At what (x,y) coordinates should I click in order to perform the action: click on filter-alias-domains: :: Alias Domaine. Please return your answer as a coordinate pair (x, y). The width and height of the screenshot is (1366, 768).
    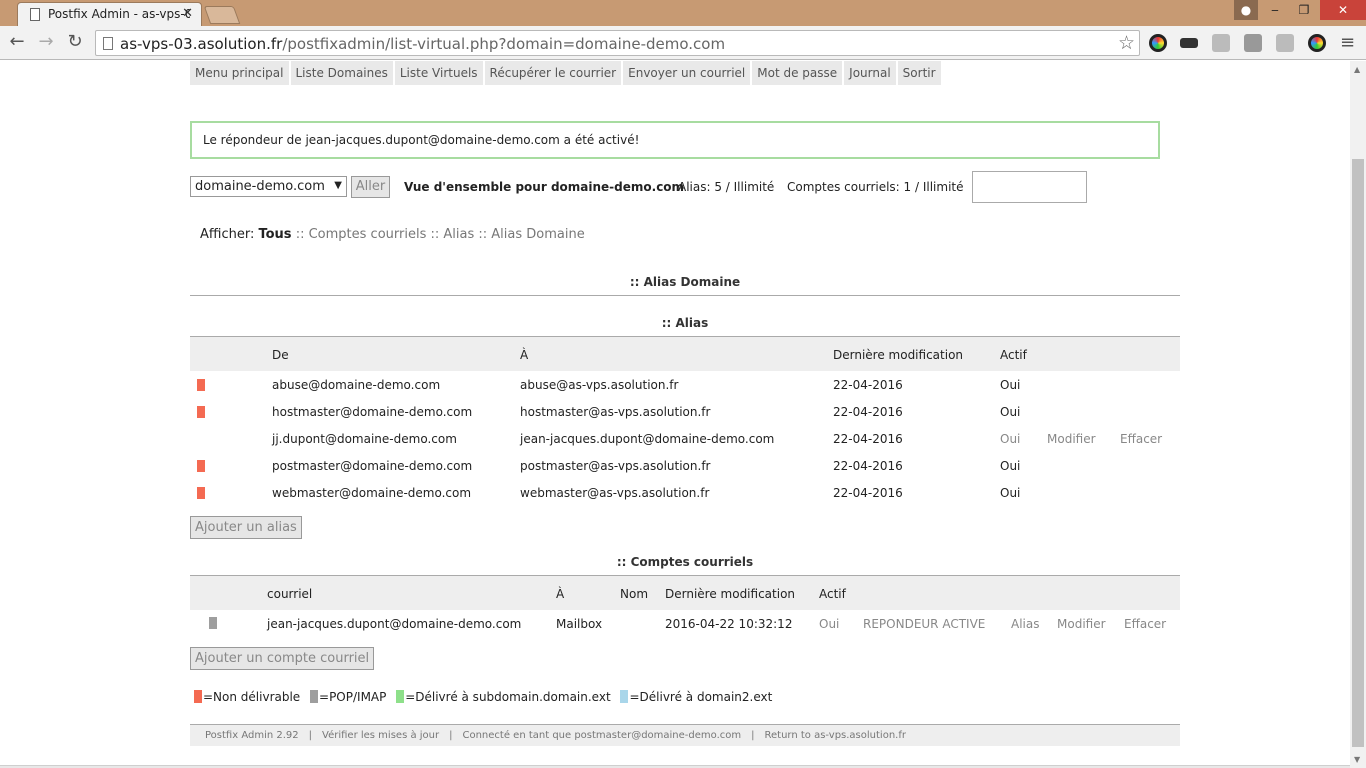
    Looking at the image, I should click on (531, 234).